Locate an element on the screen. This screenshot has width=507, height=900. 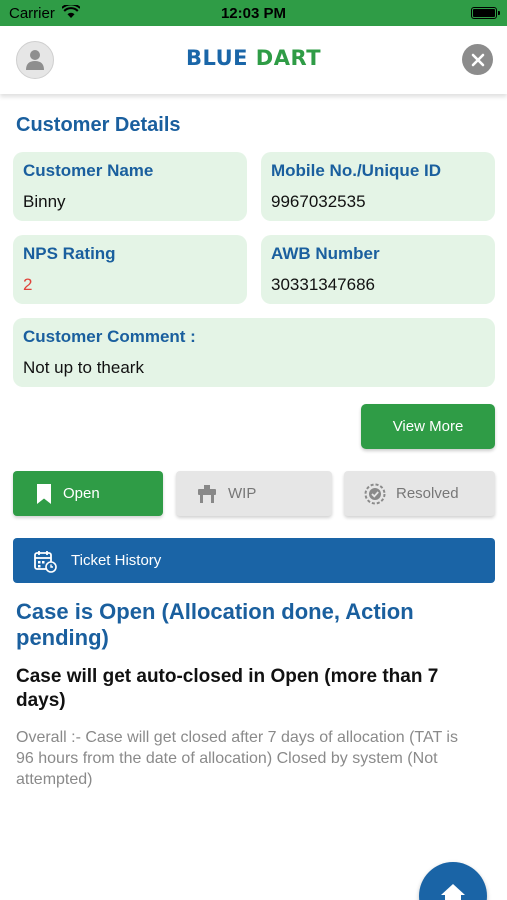
ticket-history-button: Ticket History is located at coordinates (254, 560).